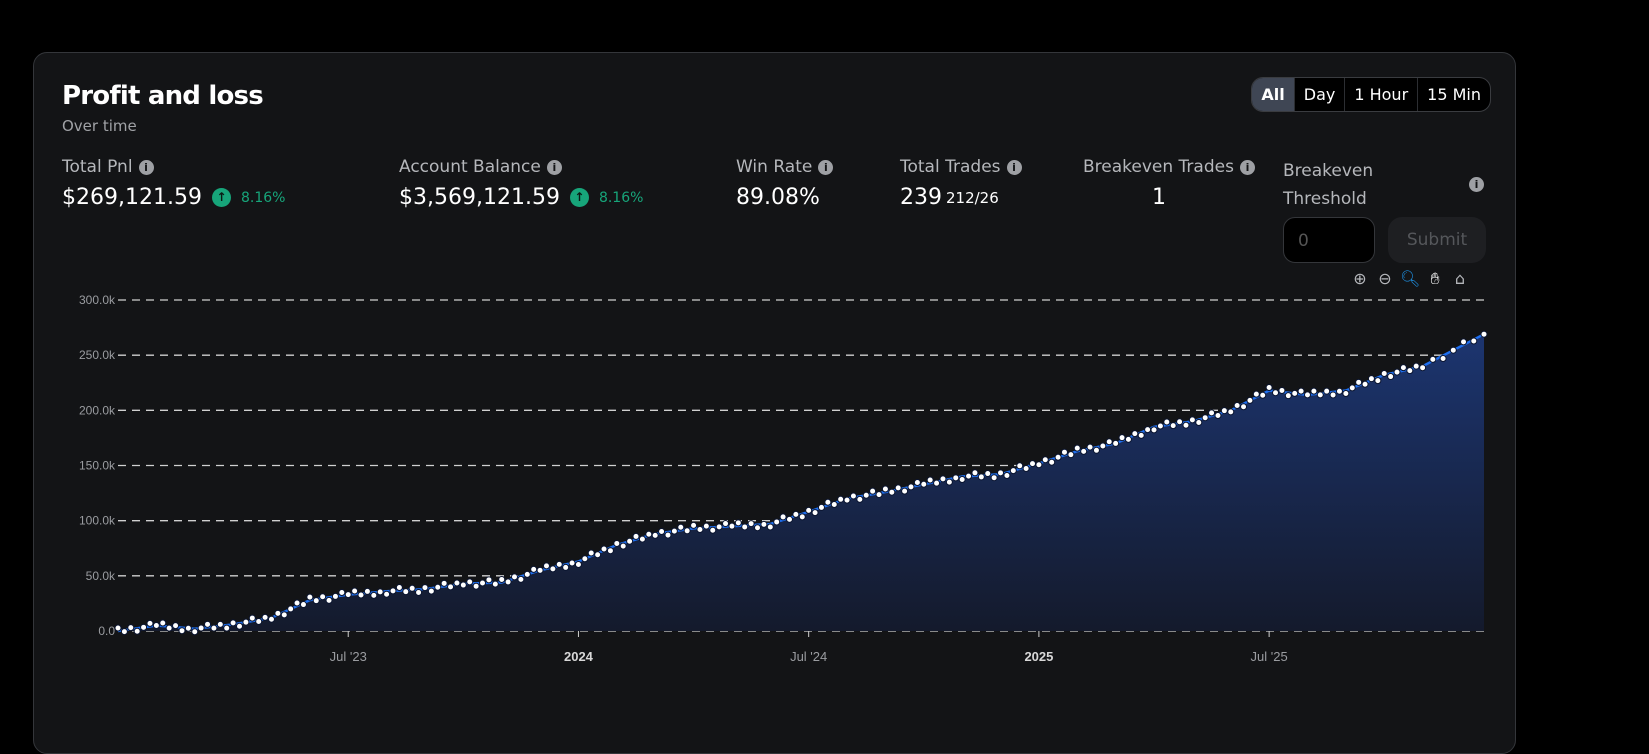 The height and width of the screenshot is (754, 1649). Describe the element at coordinates (106, 631) in the screenshot. I see `y-tick-label: 0.0` at that location.